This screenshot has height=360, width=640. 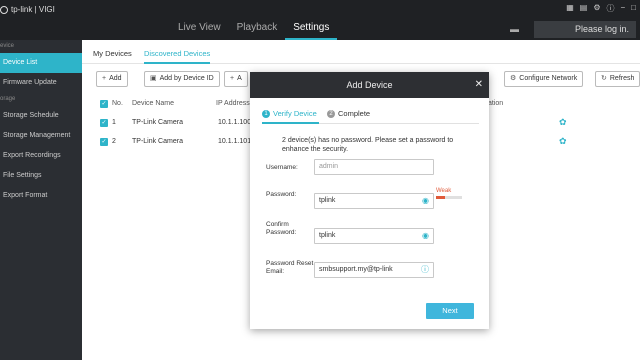 What do you see at coordinates (199, 30) in the screenshot?
I see `nav-live-view: Live View` at bounding box center [199, 30].